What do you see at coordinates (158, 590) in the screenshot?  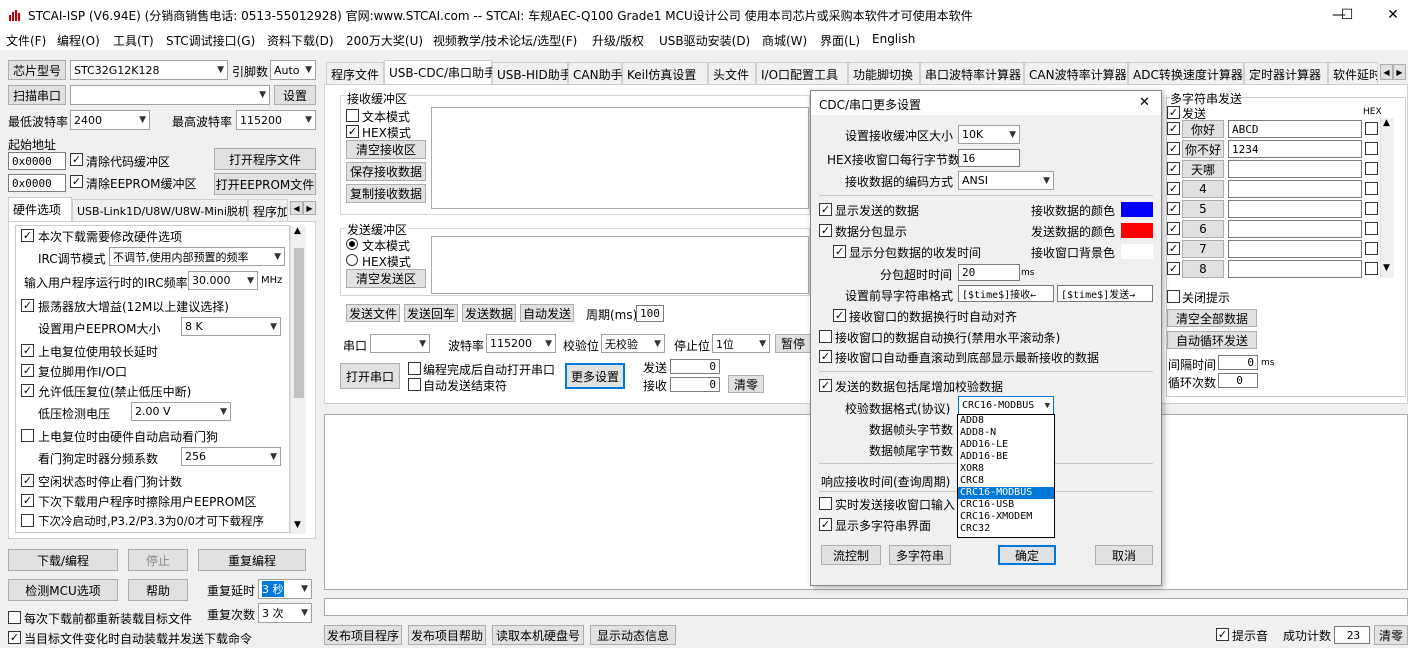 I see `help-button: 帮助` at bounding box center [158, 590].